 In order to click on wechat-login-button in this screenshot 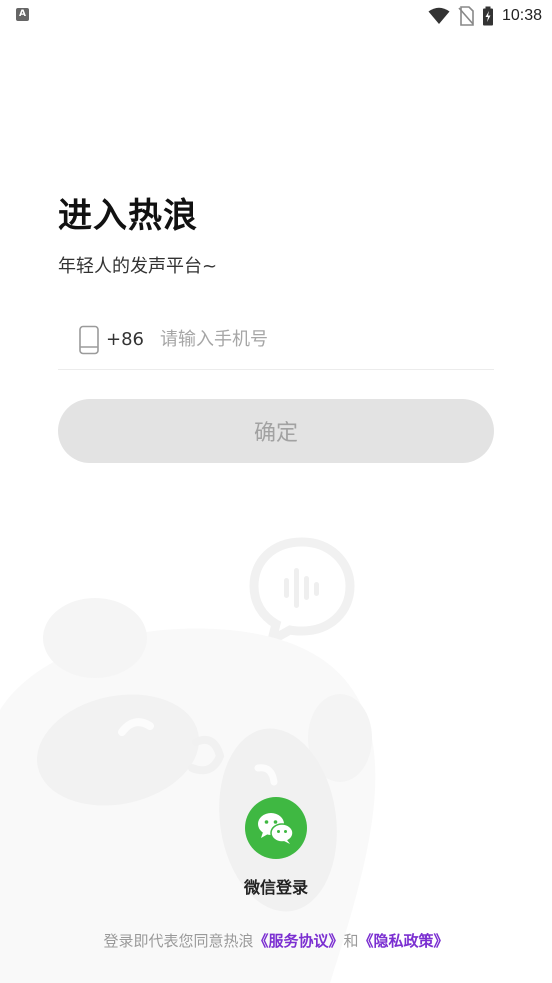, I will do `click(276, 828)`.